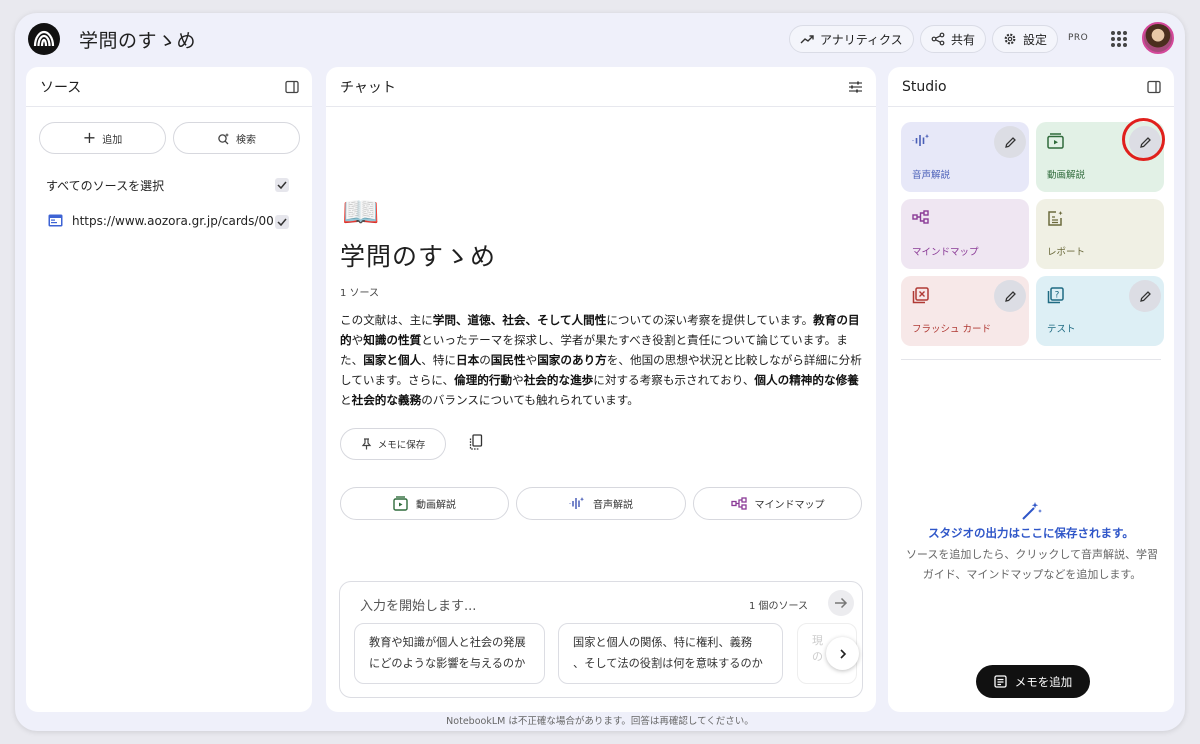 This screenshot has width=1200, height=744. What do you see at coordinates (789, 505) in the screenshot?
I see `mind-map-label: マインドマップ` at bounding box center [789, 505].